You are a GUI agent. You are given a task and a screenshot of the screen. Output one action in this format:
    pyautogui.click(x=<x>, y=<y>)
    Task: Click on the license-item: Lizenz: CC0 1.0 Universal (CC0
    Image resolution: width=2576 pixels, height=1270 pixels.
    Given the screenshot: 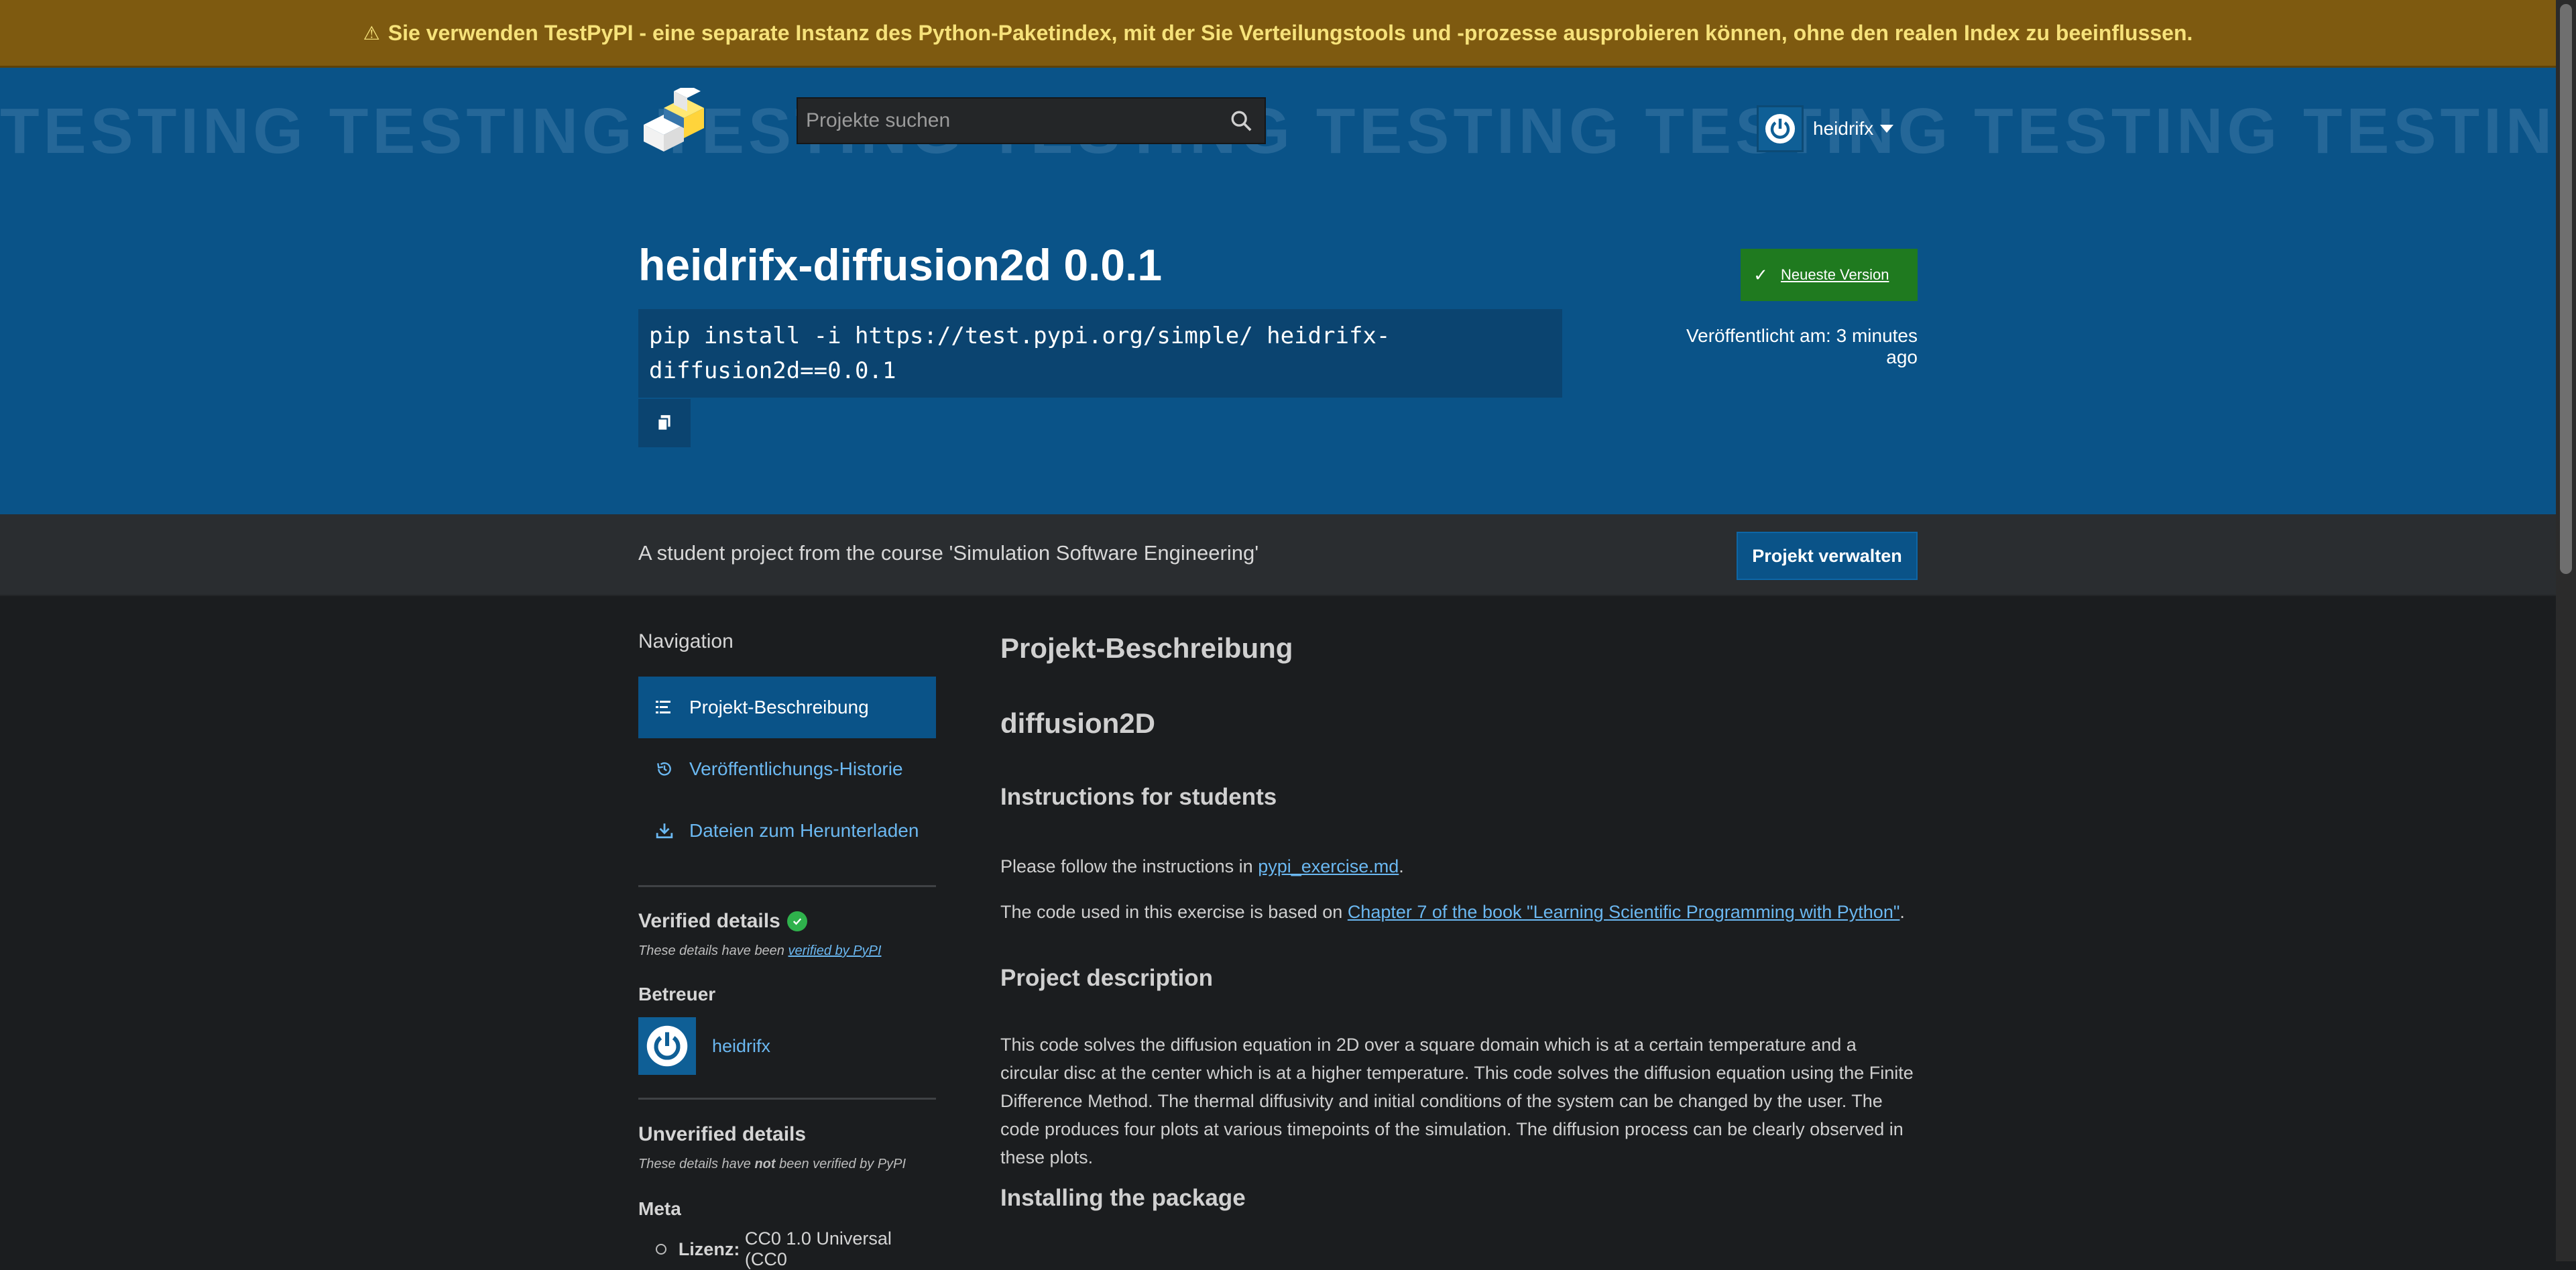 What is the action you would take?
    pyautogui.click(x=796, y=1249)
    